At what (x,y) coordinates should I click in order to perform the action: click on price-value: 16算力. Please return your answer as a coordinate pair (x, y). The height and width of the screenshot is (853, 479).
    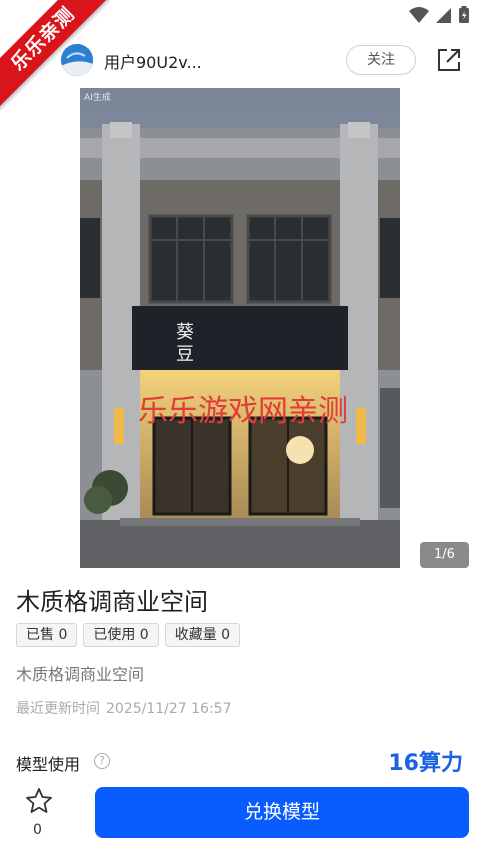
    Looking at the image, I should click on (425, 763).